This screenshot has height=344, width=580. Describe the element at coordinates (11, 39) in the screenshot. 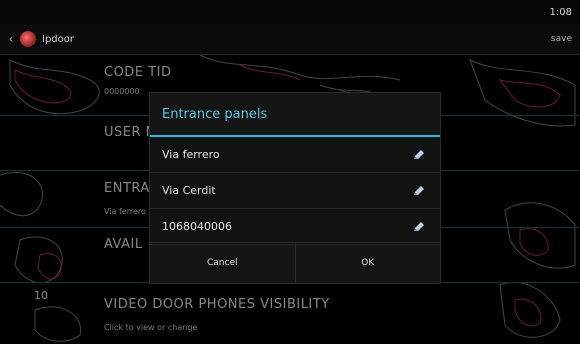

I see `chevron-left-icon: ‹` at that location.